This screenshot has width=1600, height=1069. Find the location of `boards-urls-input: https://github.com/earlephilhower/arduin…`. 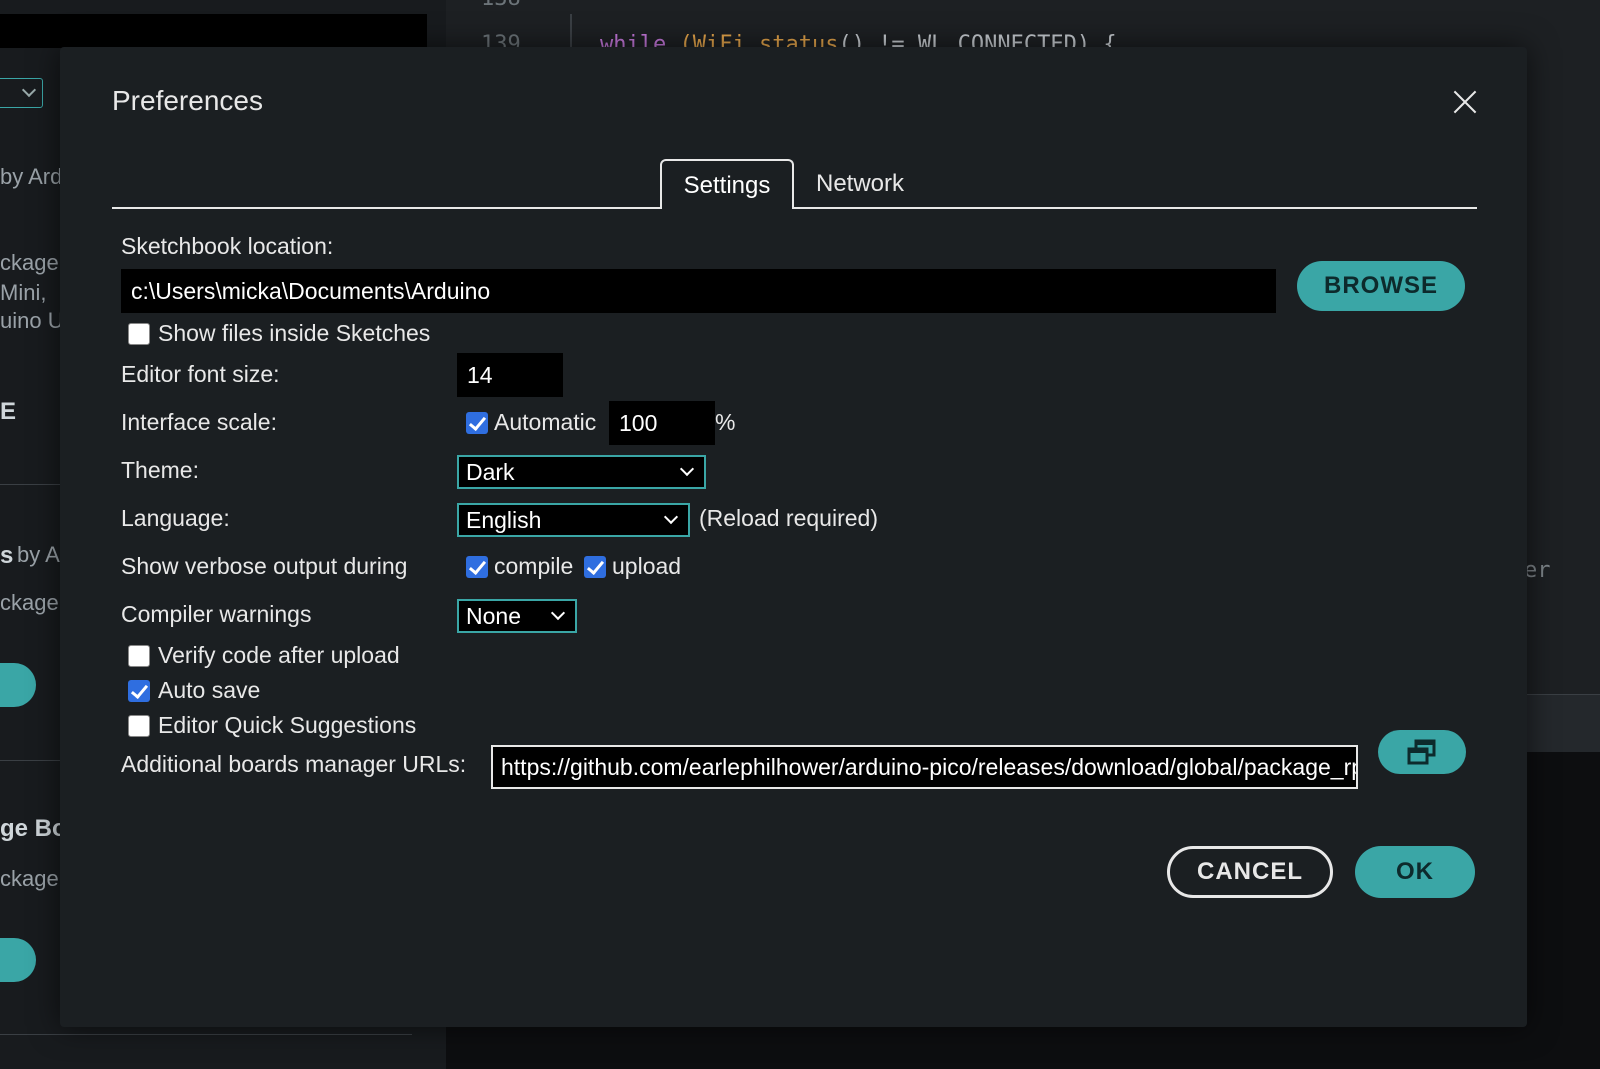

boards-urls-input: https://github.com/earlephilhower/arduin… is located at coordinates (924, 767).